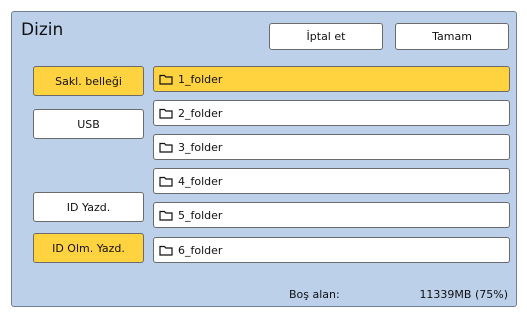 This screenshot has height=316, width=527. I want to click on folder-name: 2_folder, so click(200, 113).